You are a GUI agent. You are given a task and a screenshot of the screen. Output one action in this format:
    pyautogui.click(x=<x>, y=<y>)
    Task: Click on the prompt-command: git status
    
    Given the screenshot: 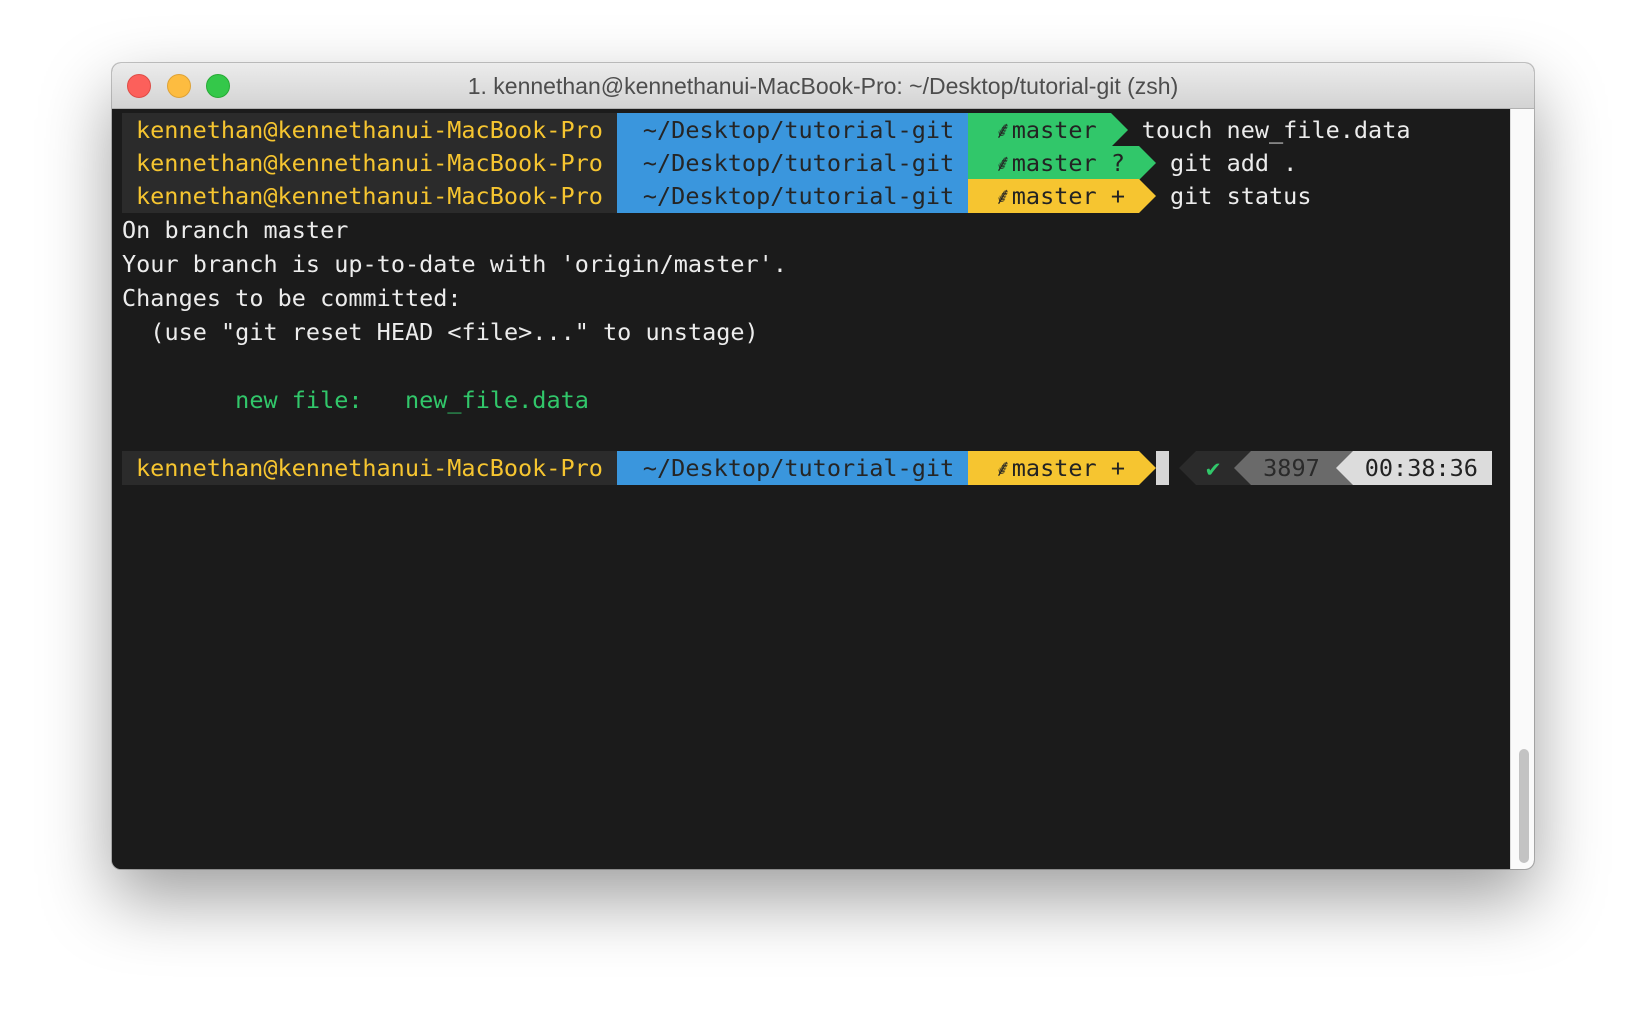 What is the action you would take?
    pyautogui.click(x=1240, y=196)
    